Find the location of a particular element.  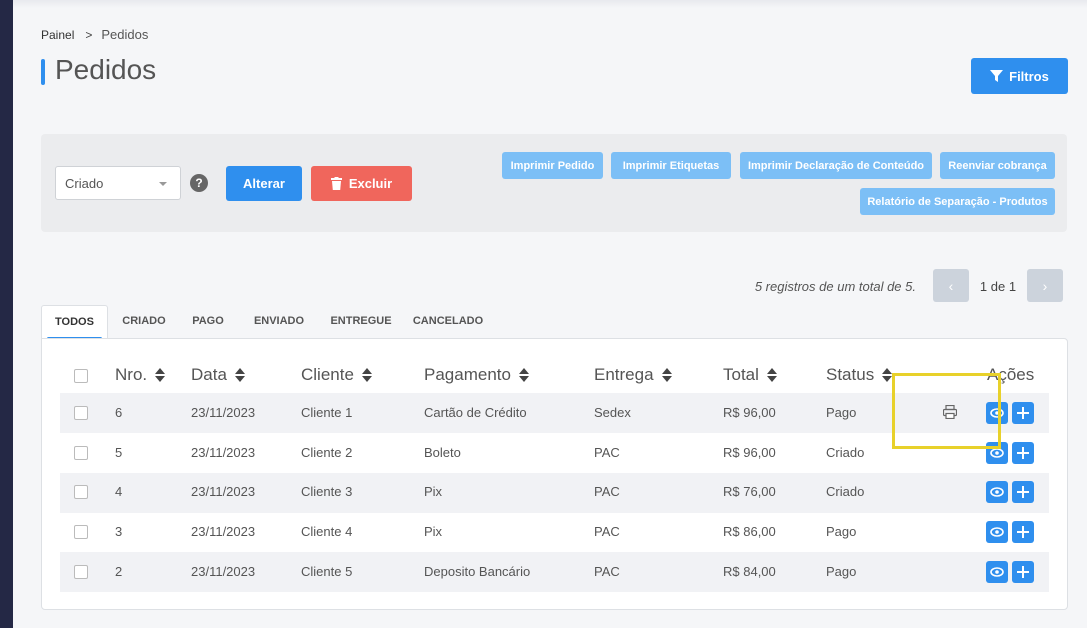

imprimir-etiquetas-label: Imprimir Etiquetas is located at coordinates (671, 165).